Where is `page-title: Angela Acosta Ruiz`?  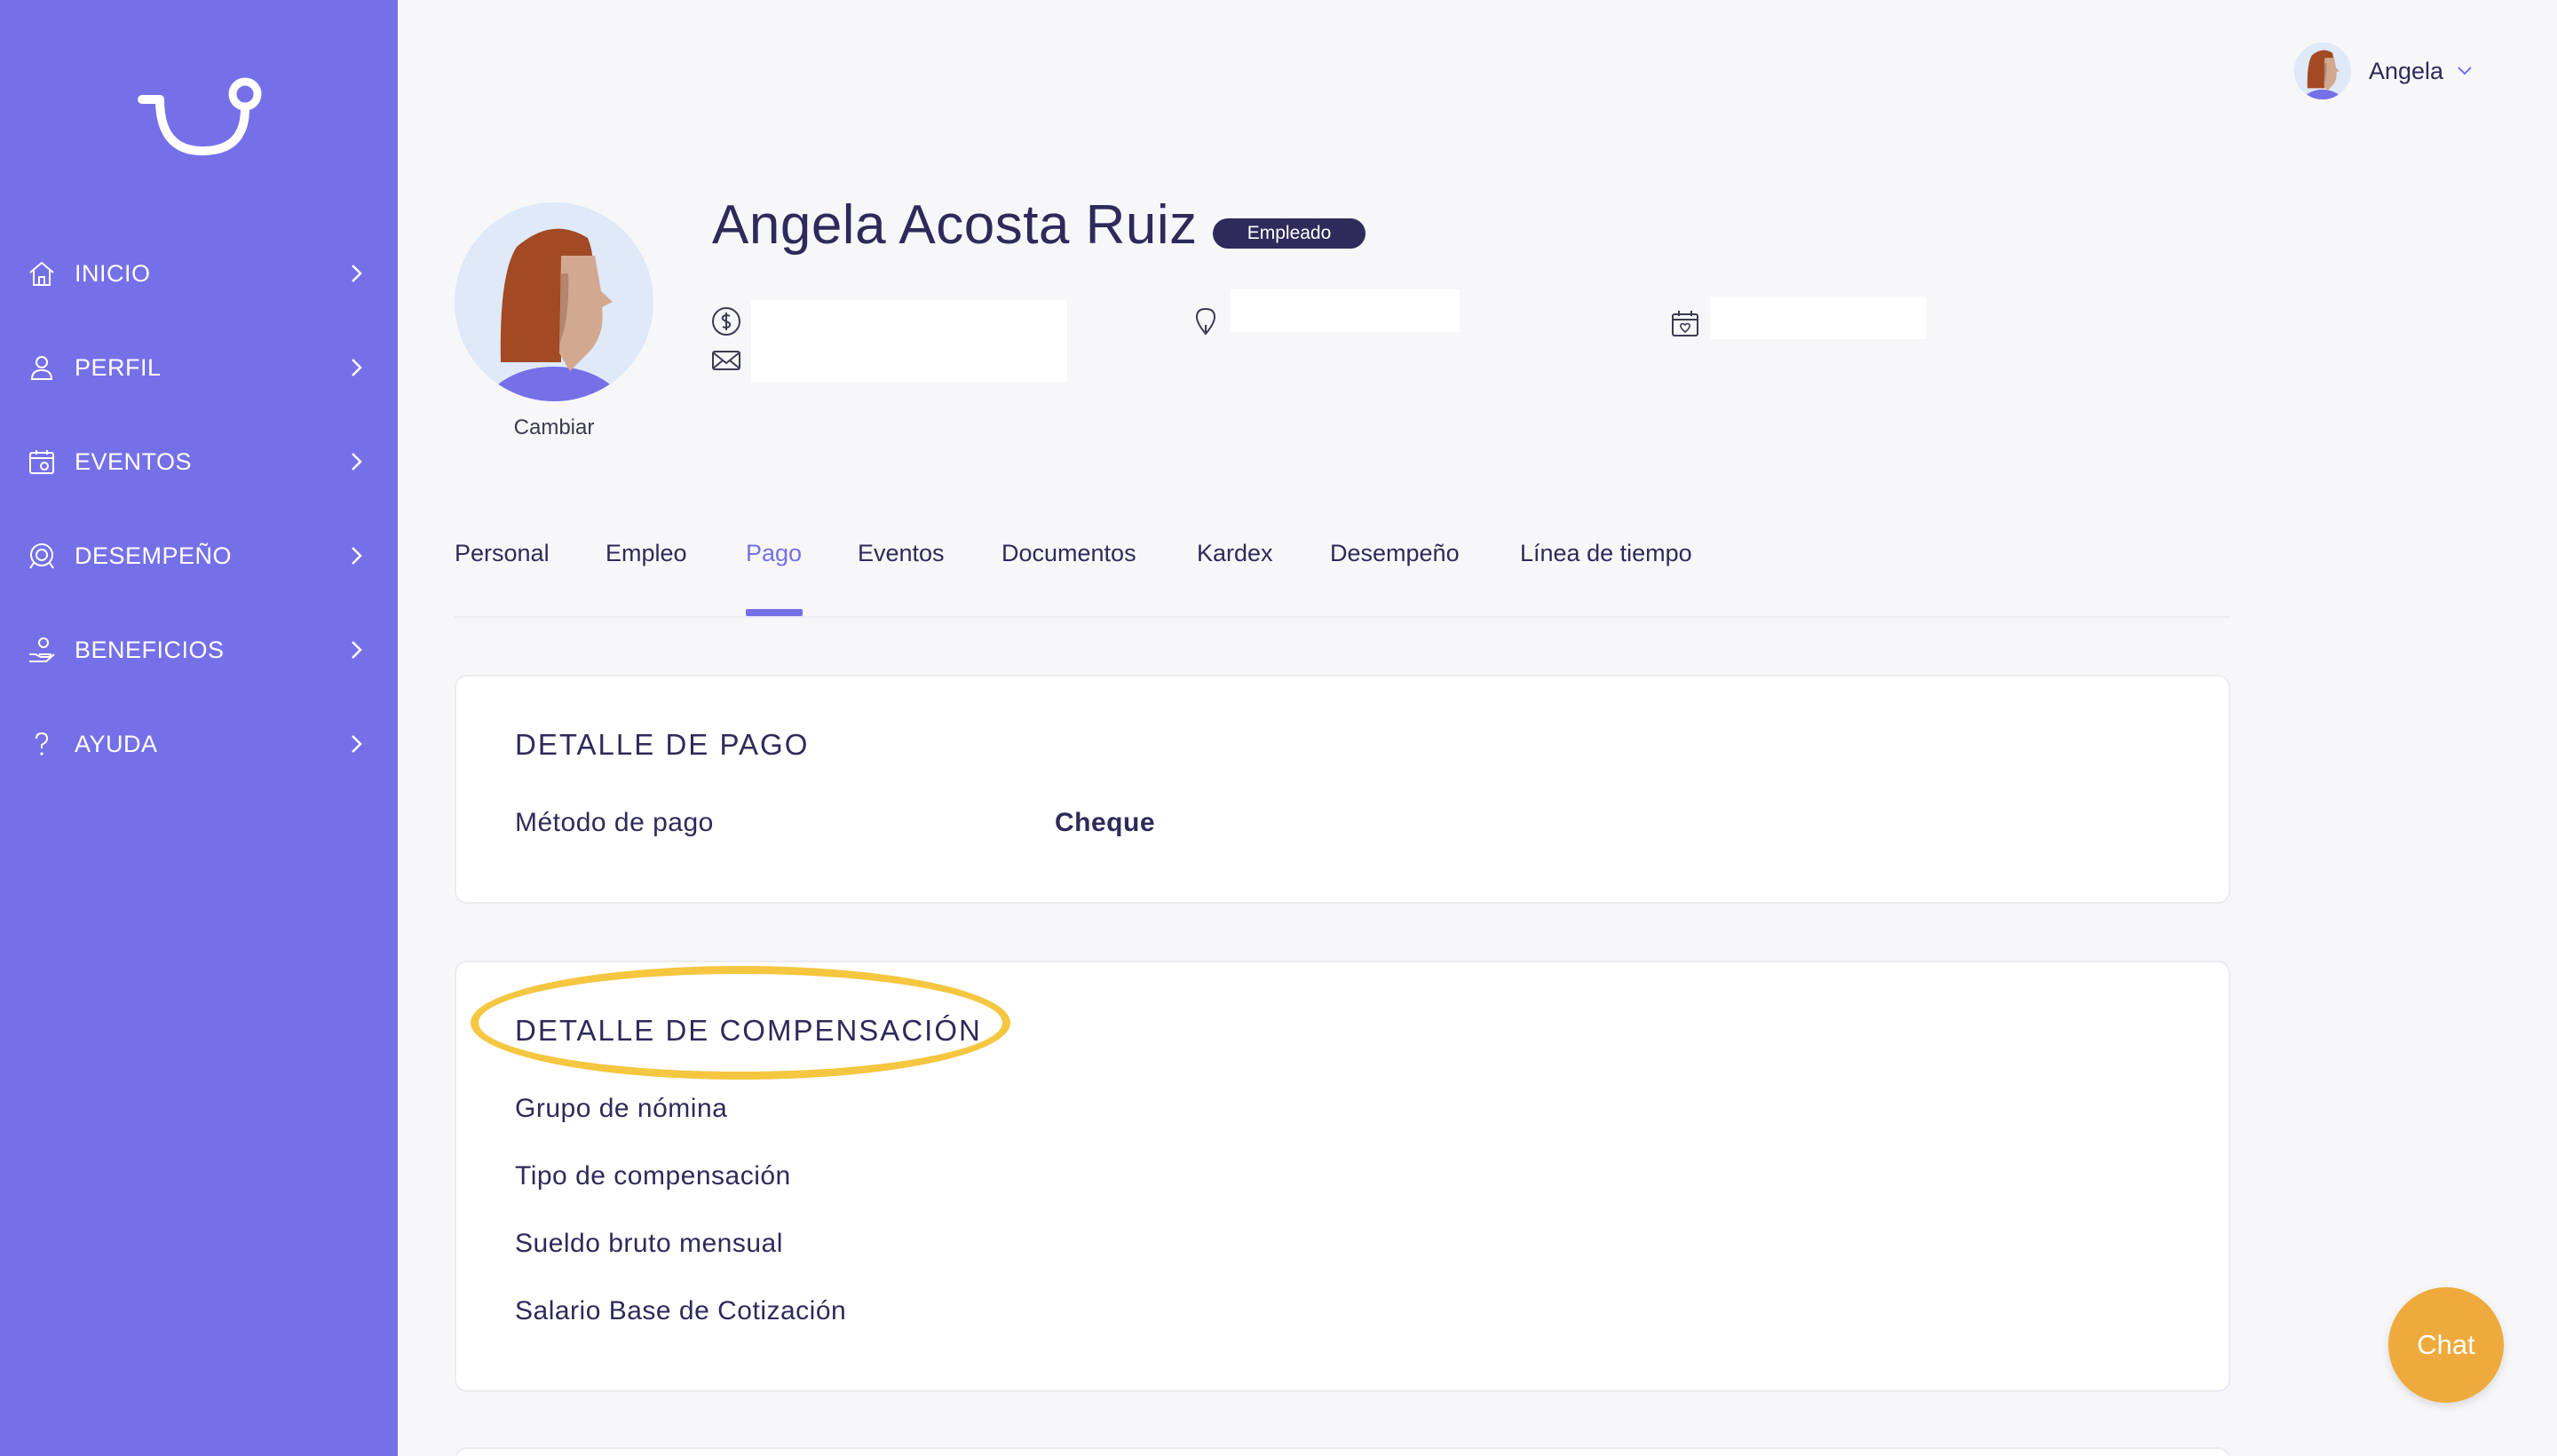
page-title: Angela Acosta Ruiz is located at coordinates (955, 225).